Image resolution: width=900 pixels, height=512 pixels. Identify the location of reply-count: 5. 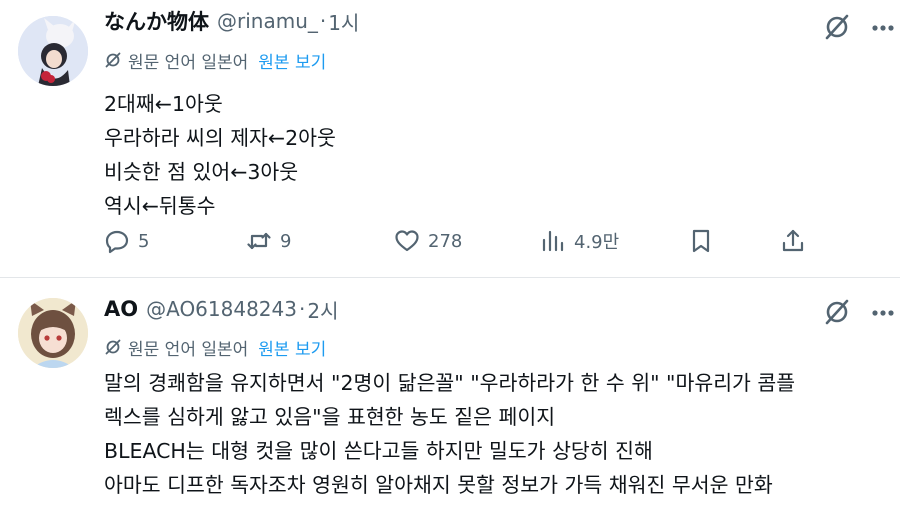
(144, 241).